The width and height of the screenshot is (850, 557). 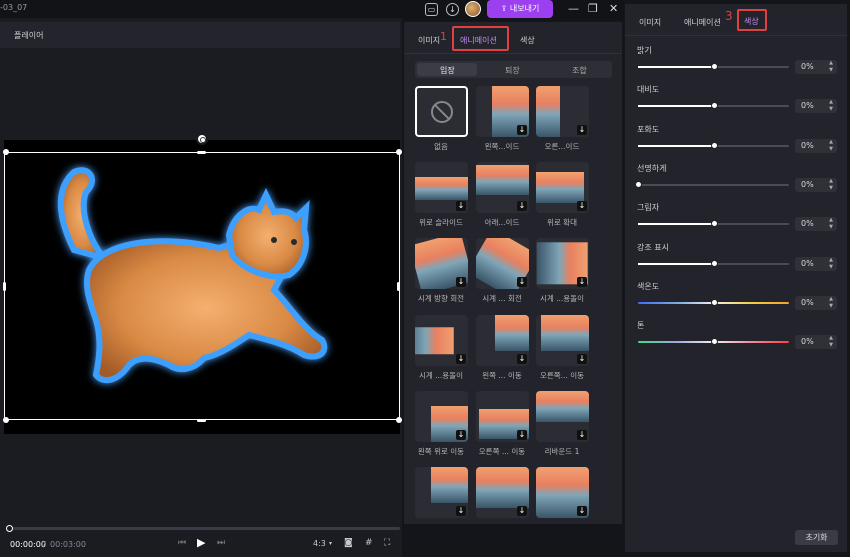 I want to click on resize-handle-top, so click(x=201, y=152).